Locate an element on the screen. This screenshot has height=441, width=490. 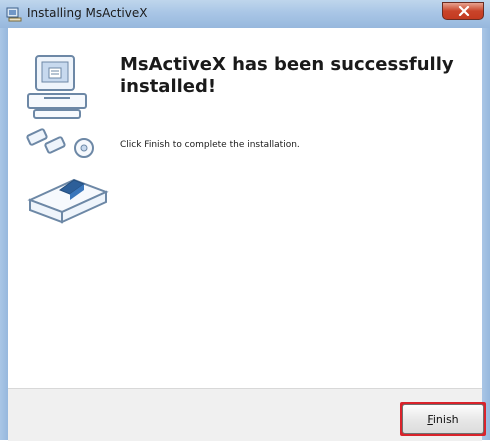
finish-button-label: Finish is located at coordinates (442, 419).